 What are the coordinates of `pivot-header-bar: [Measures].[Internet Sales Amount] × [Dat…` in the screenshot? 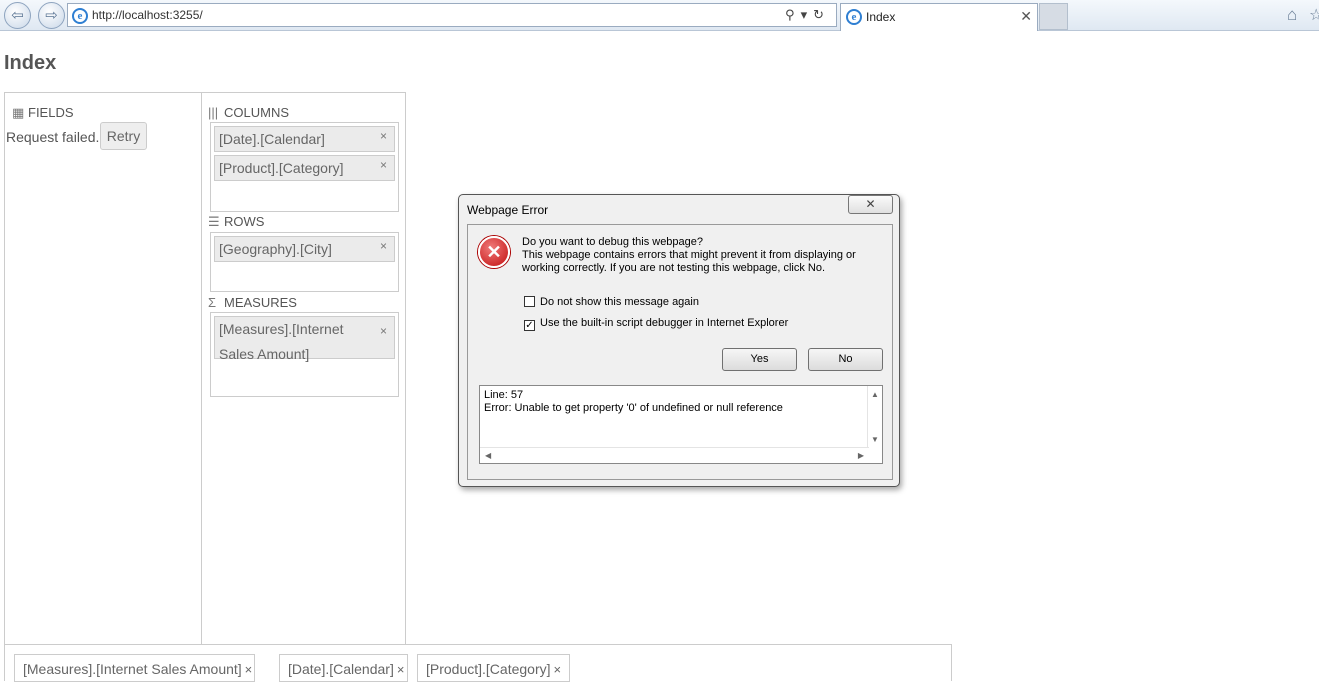 It's located at (478, 663).